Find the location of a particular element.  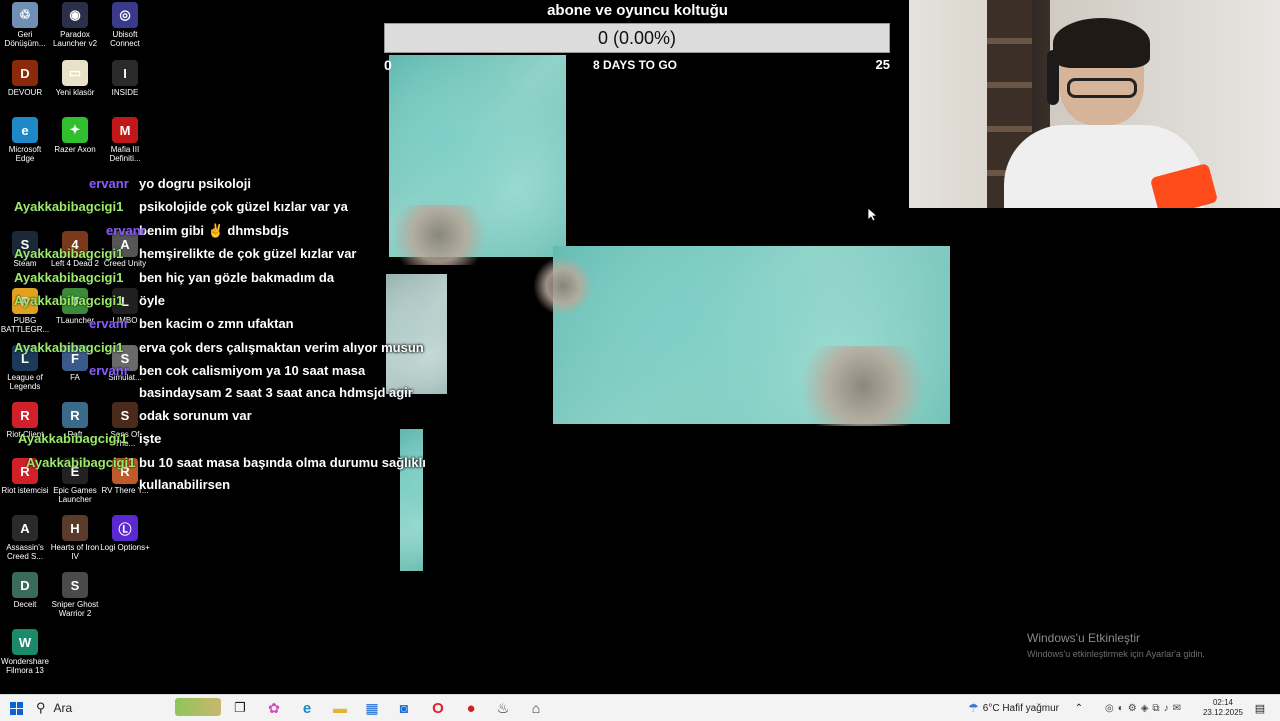

app-icon-blue: ◙ is located at coordinates (404, 708).